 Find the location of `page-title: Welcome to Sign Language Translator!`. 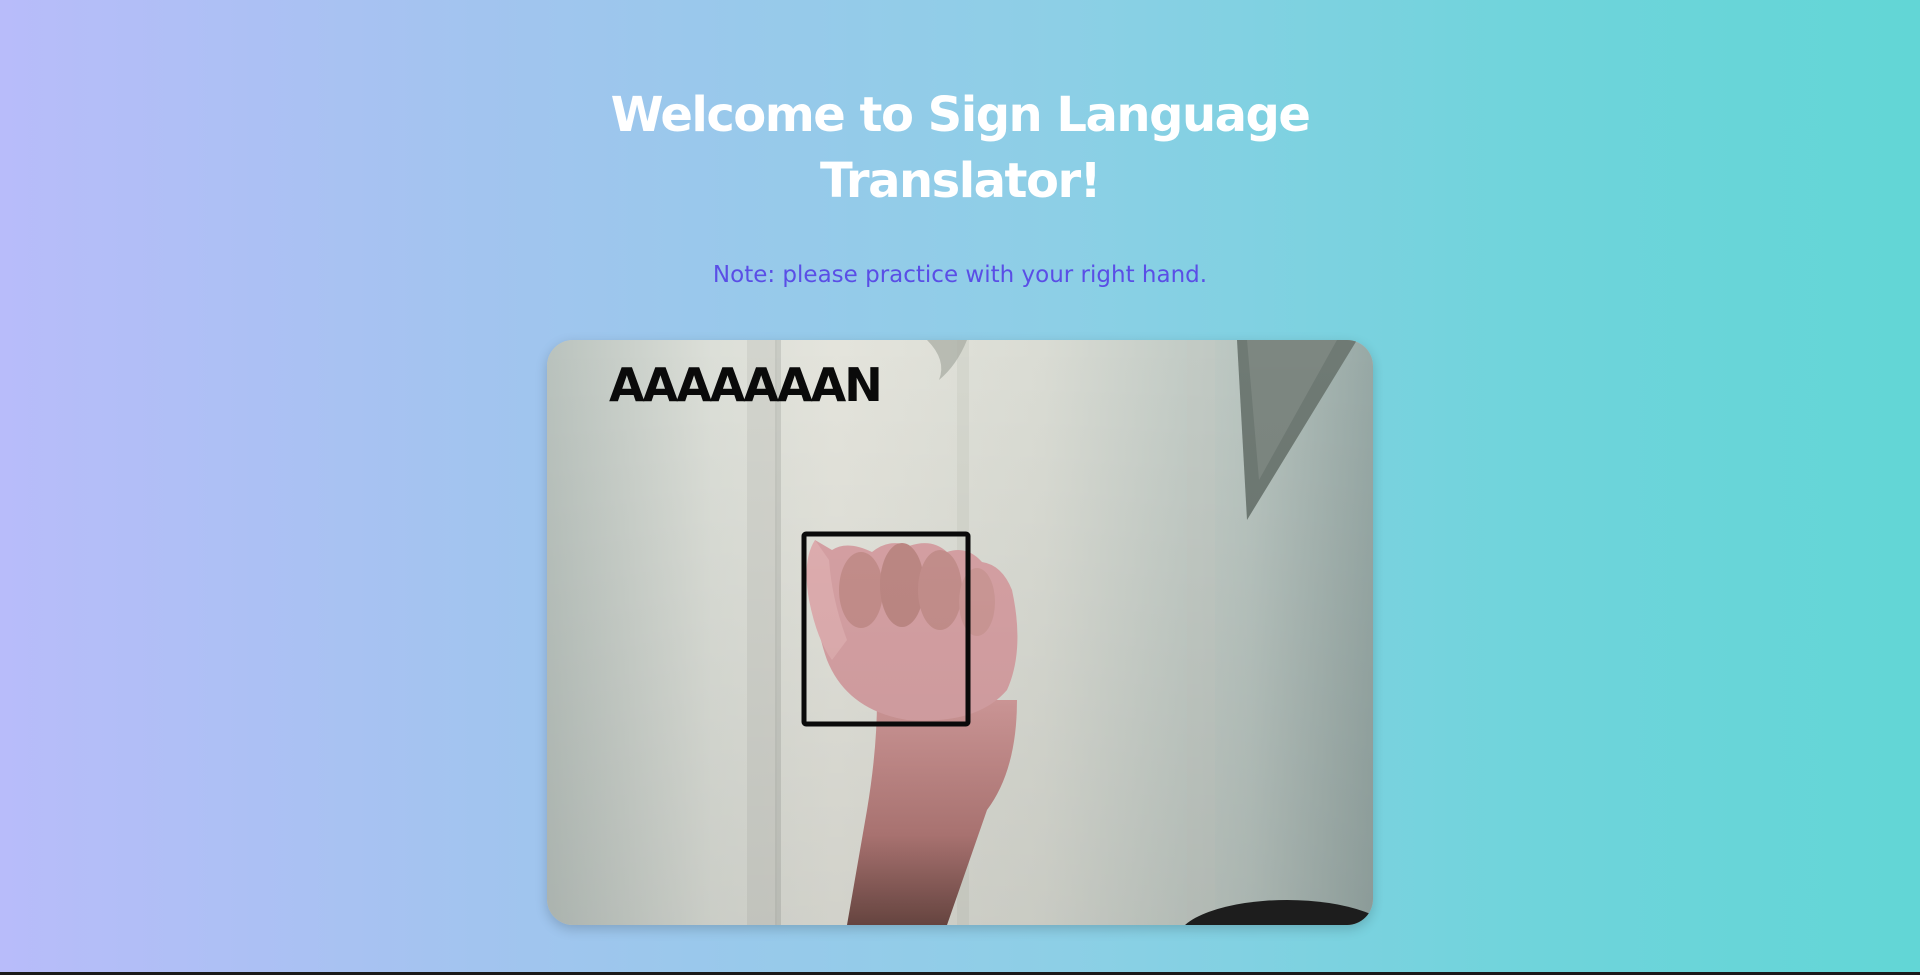

page-title: Welcome to Sign Language Translator! is located at coordinates (960, 148).